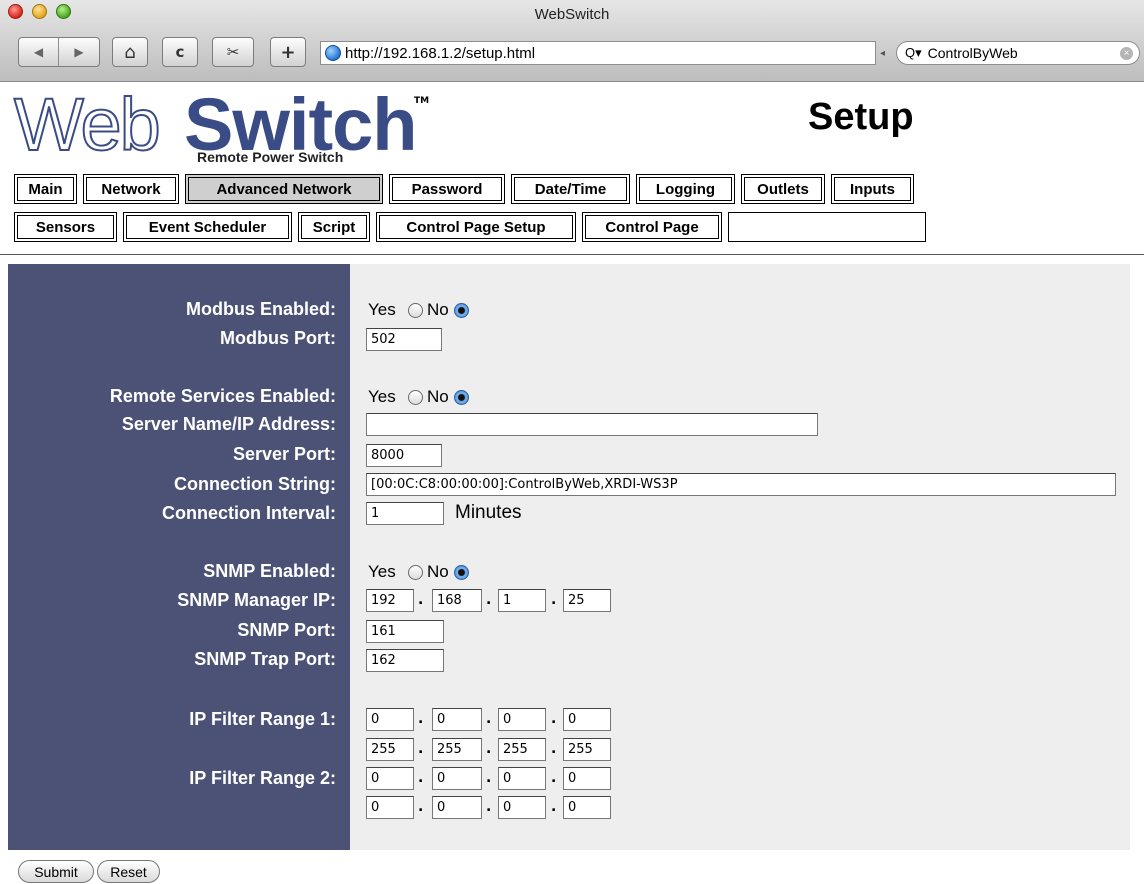 The image size is (1144, 884). What do you see at coordinates (522, 719) in the screenshot?
I see `ip-filter-1-start-octet-3: 0` at bounding box center [522, 719].